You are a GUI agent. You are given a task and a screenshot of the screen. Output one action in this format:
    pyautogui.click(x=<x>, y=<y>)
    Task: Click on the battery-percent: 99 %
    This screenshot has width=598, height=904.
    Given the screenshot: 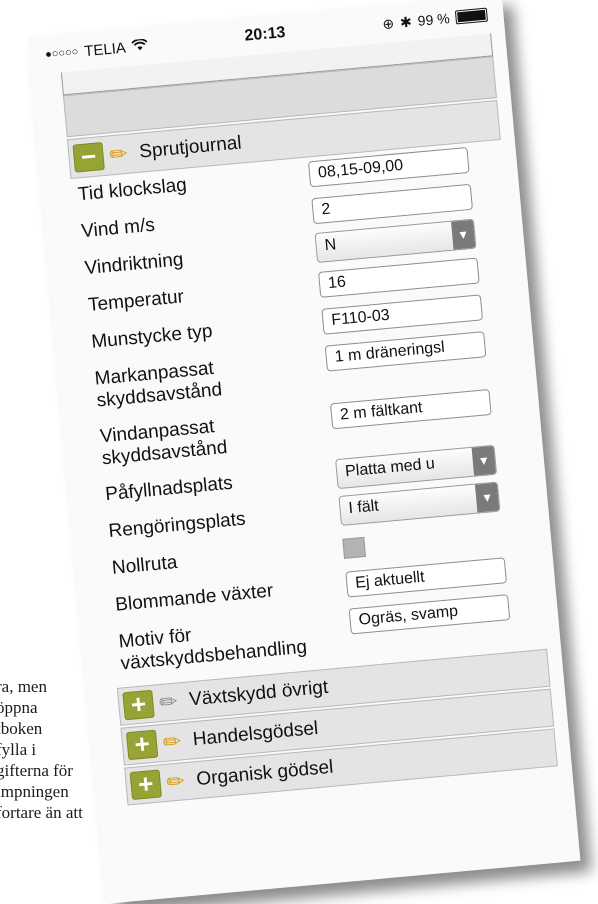 What is the action you would take?
    pyautogui.click(x=434, y=19)
    